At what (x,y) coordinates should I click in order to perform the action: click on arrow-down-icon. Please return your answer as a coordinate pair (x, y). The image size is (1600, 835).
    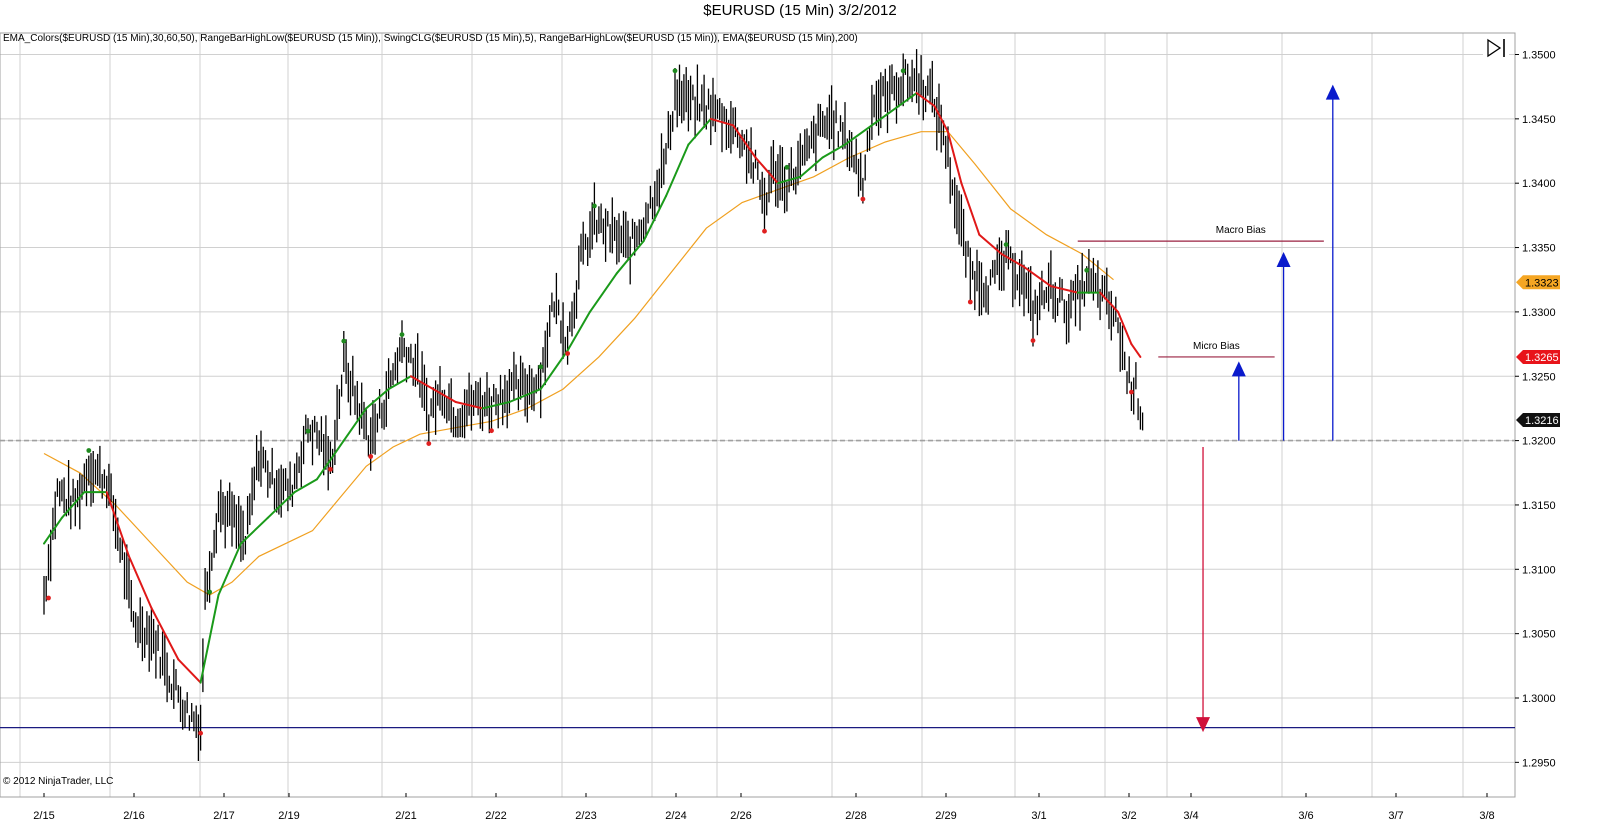
    Looking at the image, I should click on (1203, 725).